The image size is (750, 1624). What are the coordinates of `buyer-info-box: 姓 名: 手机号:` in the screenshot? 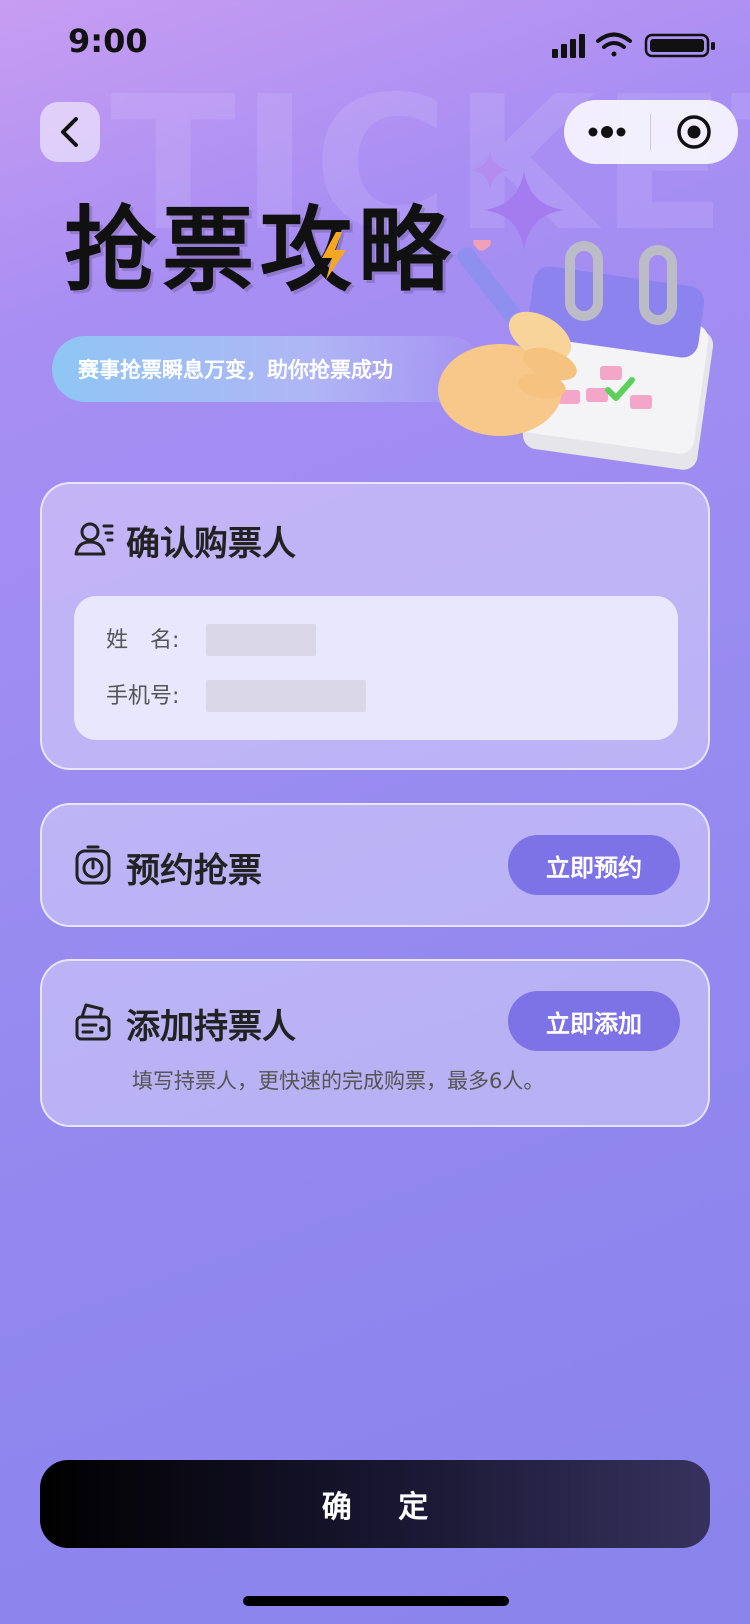 It's located at (376, 668).